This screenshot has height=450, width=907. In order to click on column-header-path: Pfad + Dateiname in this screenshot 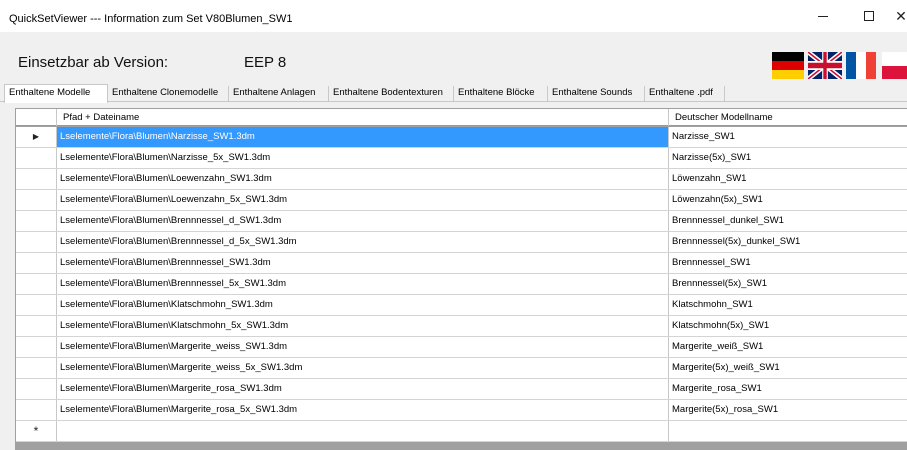, I will do `click(363, 117)`.